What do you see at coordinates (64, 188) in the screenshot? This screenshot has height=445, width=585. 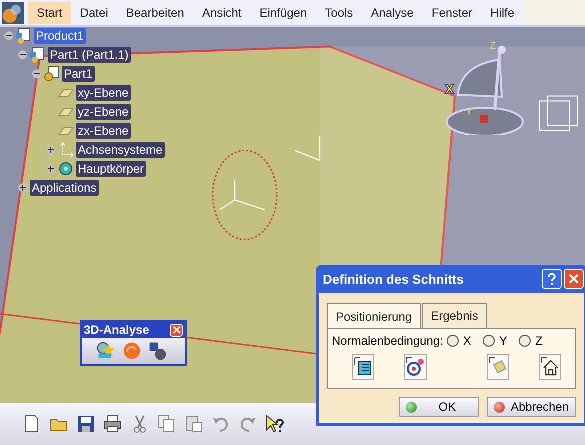 I see `tree-item: Applications` at bounding box center [64, 188].